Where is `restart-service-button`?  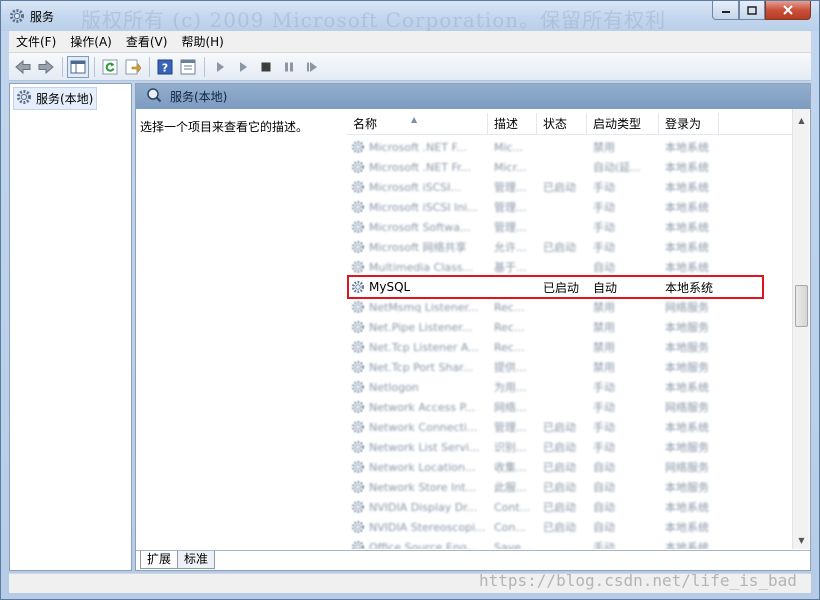
restart-service-button is located at coordinates (312, 67).